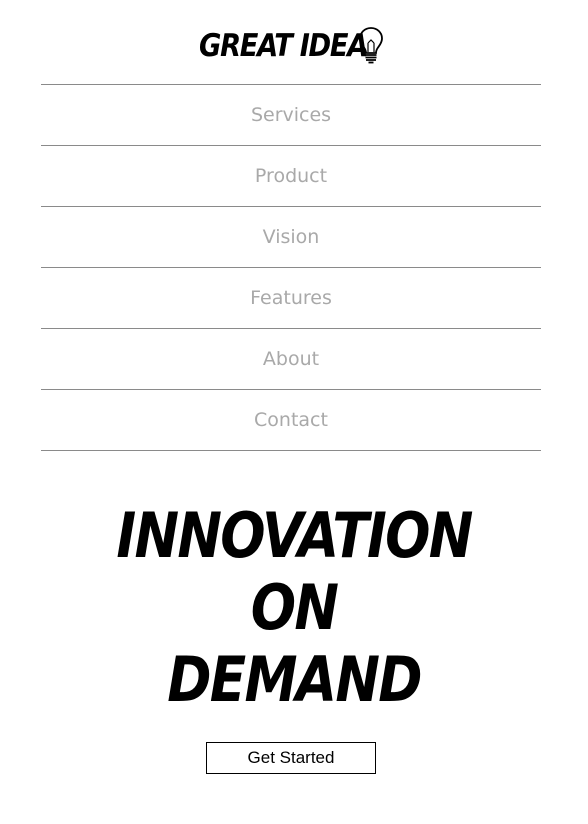 The width and height of the screenshot is (588, 824). Describe the element at coordinates (291, 298) in the screenshot. I see `nav-item-features: Features` at that location.